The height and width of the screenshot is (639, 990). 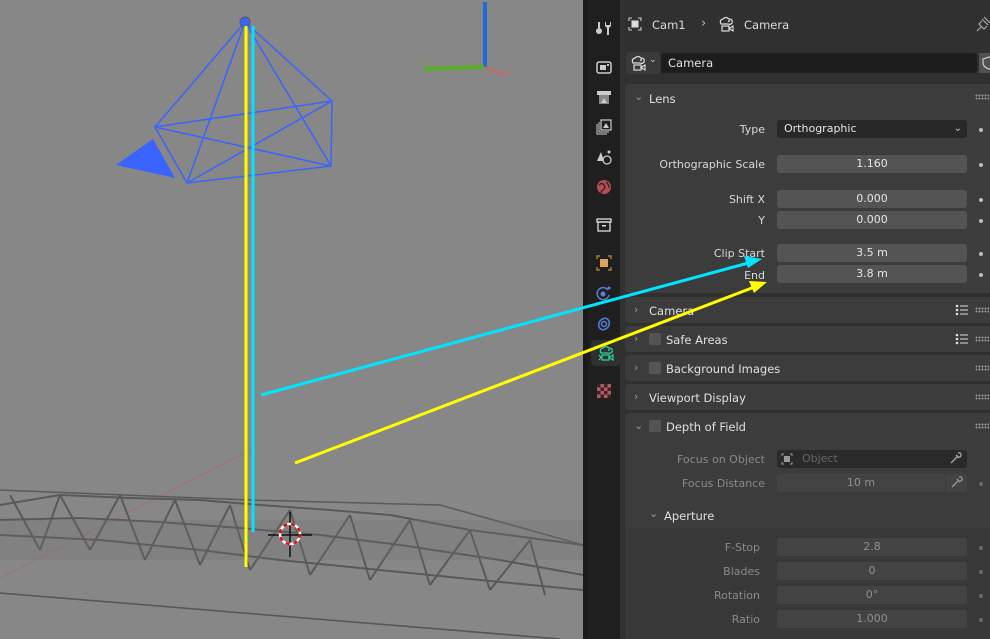 What do you see at coordinates (807, 339) in the screenshot?
I see `safe-areas-panel: › Safe Areas` at bounding box center [807, 339].